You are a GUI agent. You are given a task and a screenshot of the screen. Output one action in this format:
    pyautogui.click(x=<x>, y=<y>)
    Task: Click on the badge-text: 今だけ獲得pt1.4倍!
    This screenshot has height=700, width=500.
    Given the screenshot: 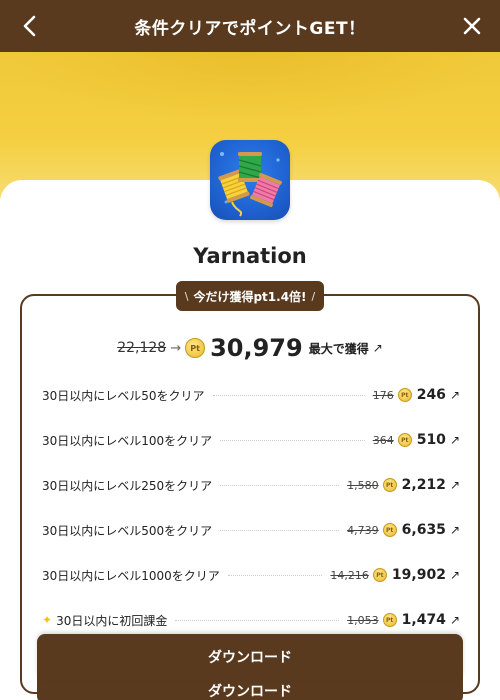 What is the action you would take?
    pyautogui.click(x=250, y=296)
    